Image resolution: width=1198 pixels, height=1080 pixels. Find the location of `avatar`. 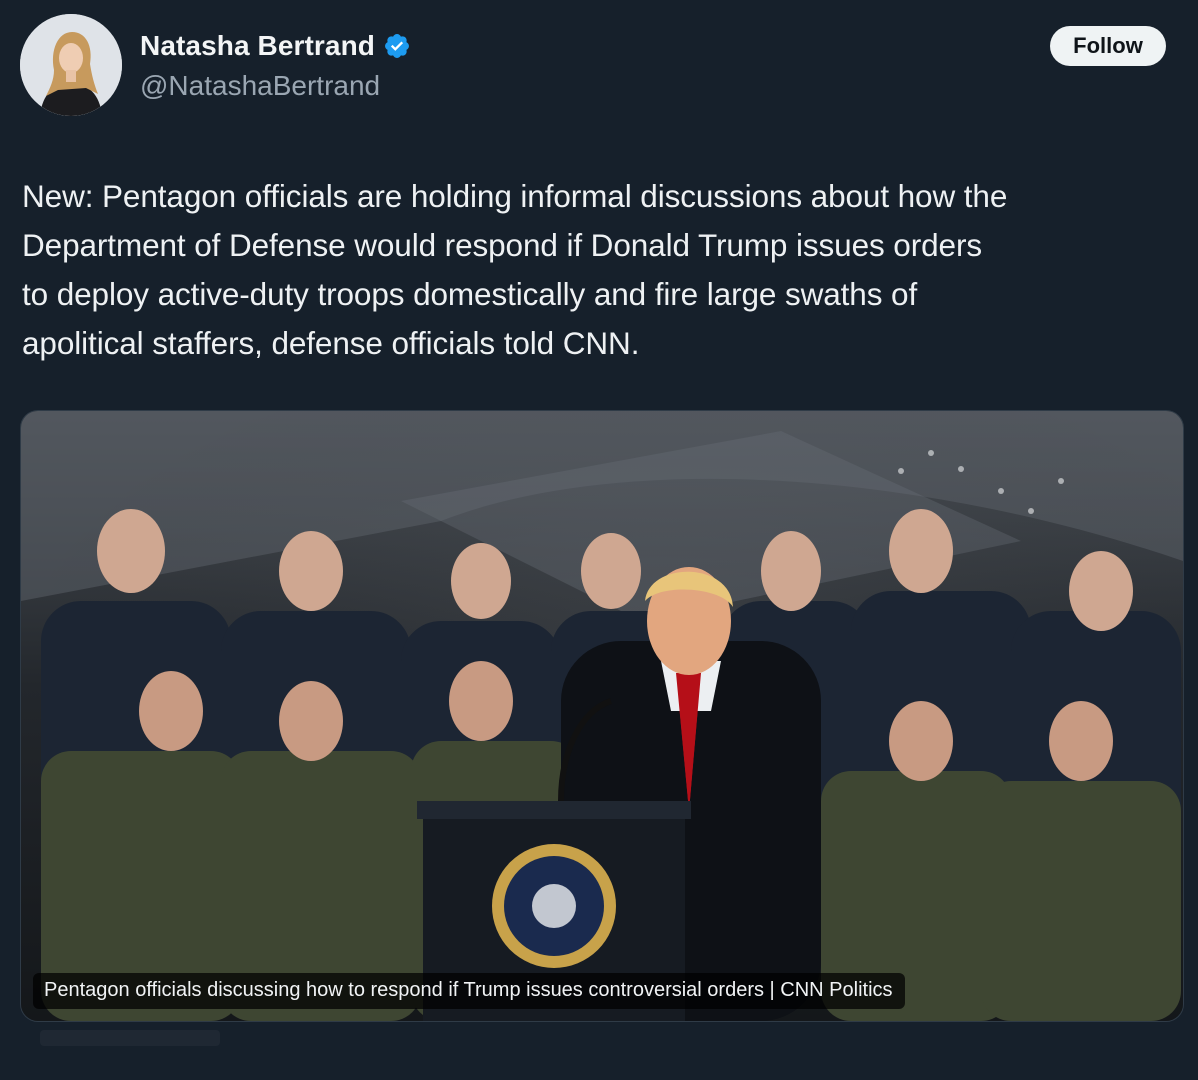

avatar is located at coordinates (71, 65).